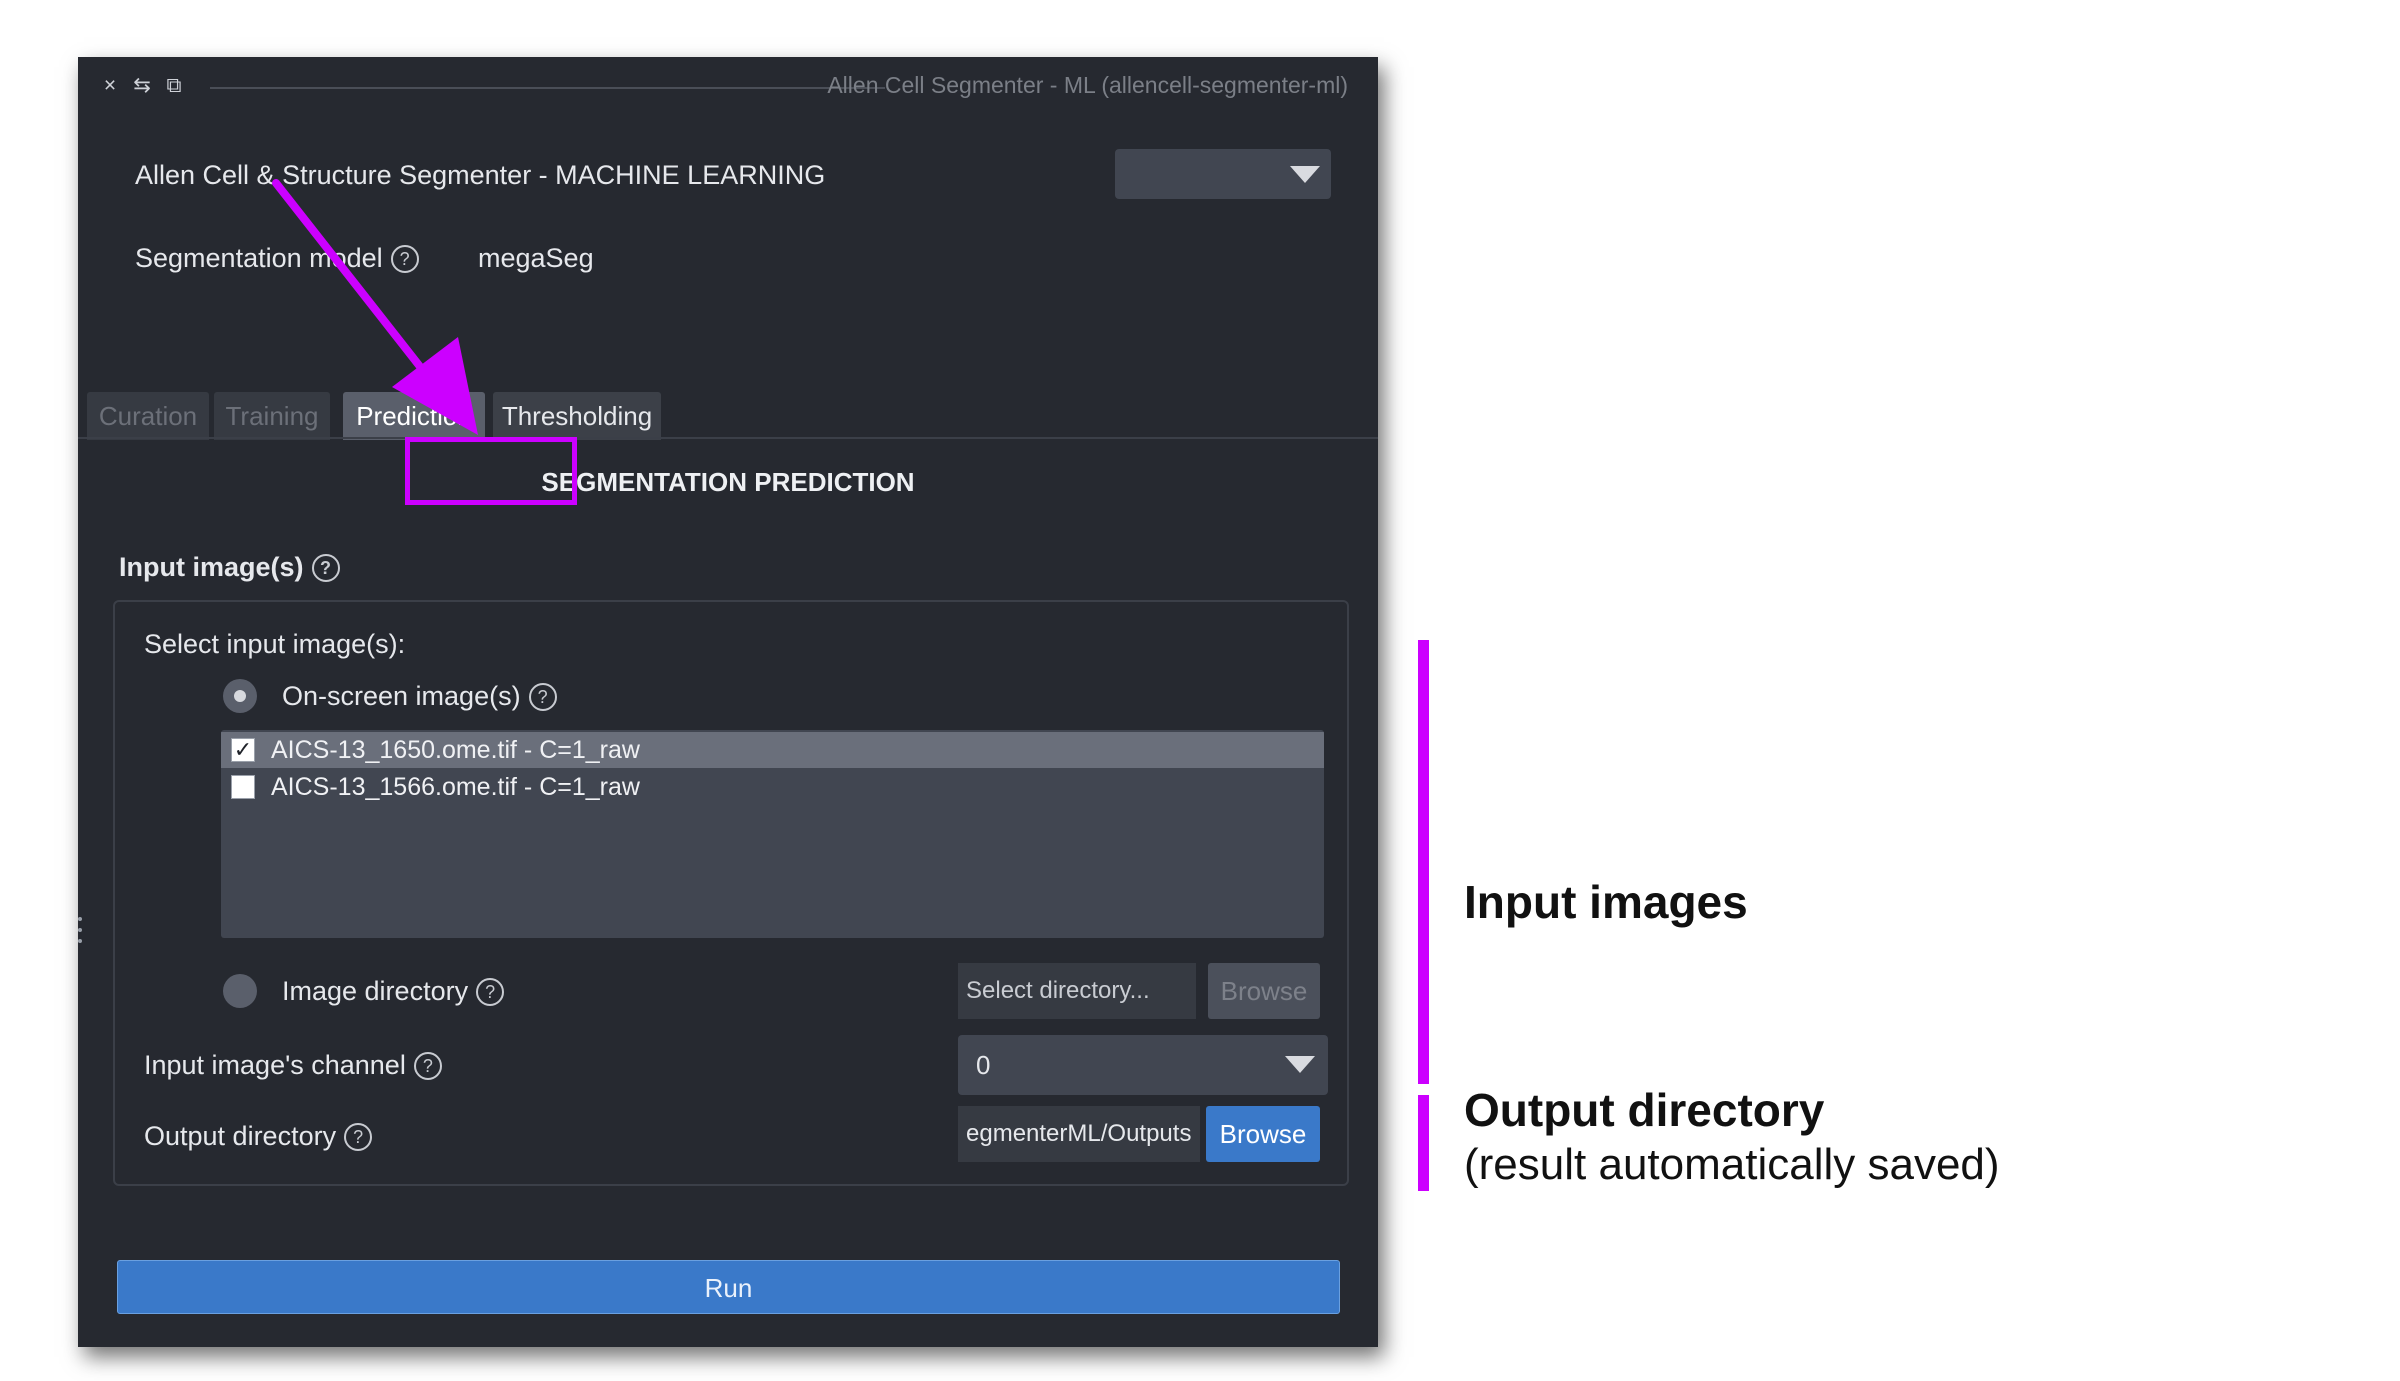 This screenshot has width=2400, height=1381. What do you see at coordinates (1143, 1065) in the screenshot?
I see `channel-select: 0` at bounding box center [1143, 1065].